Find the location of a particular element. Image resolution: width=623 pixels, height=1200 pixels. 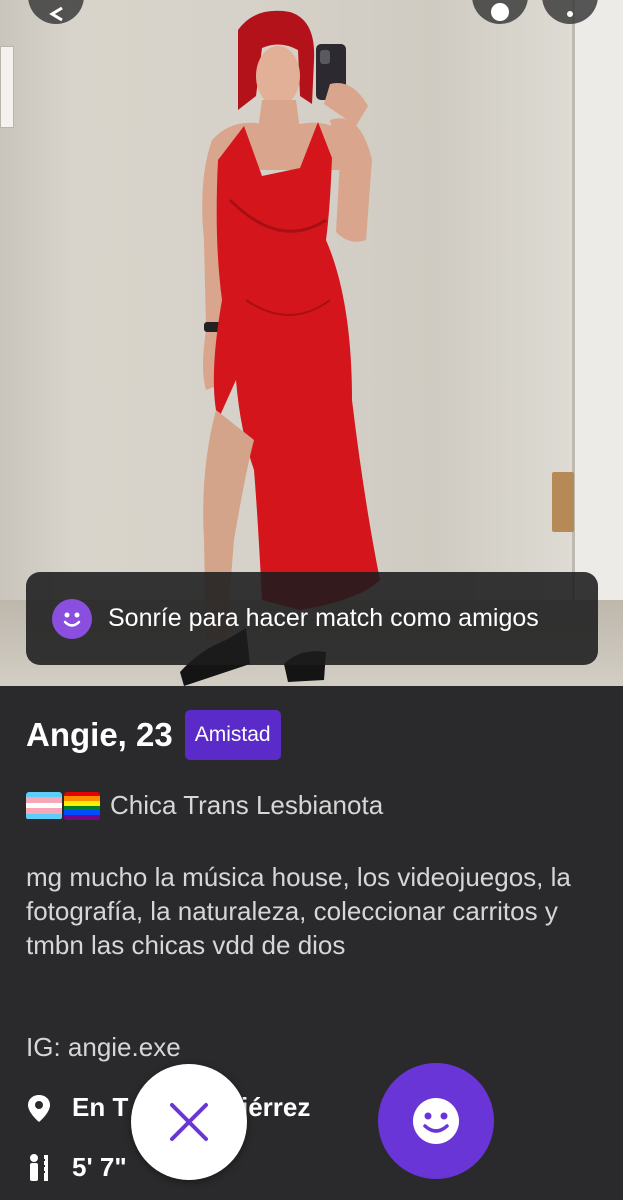

instagram-handle: IG: angie.exe is located at coordinates (103, 1047).